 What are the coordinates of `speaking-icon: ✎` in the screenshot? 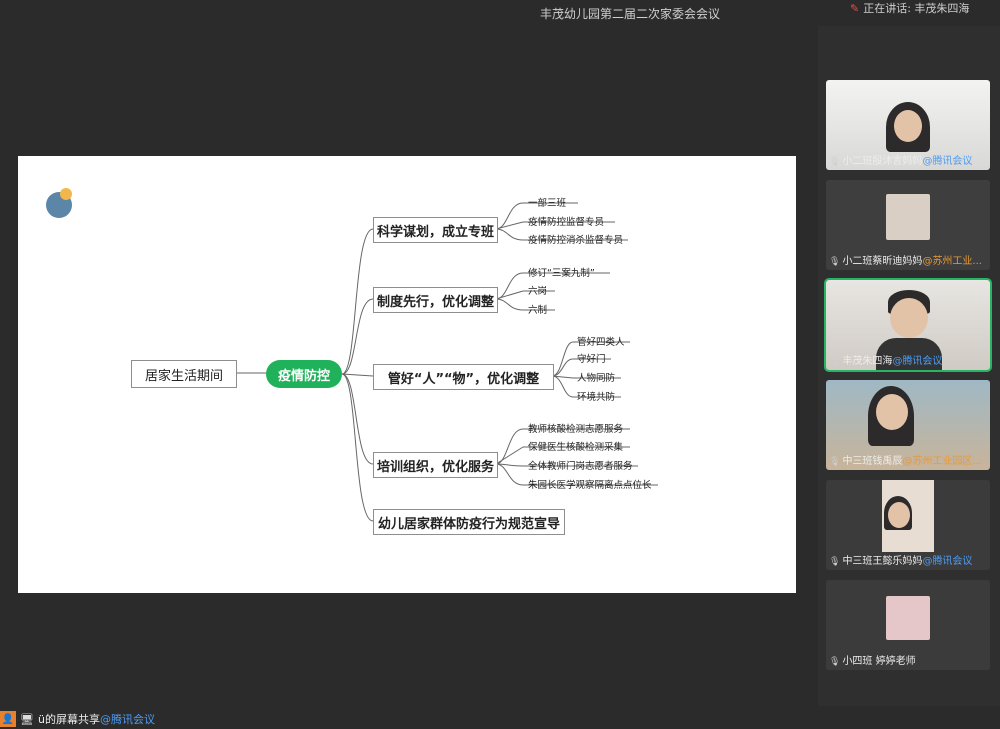 It's located at (855, 8).